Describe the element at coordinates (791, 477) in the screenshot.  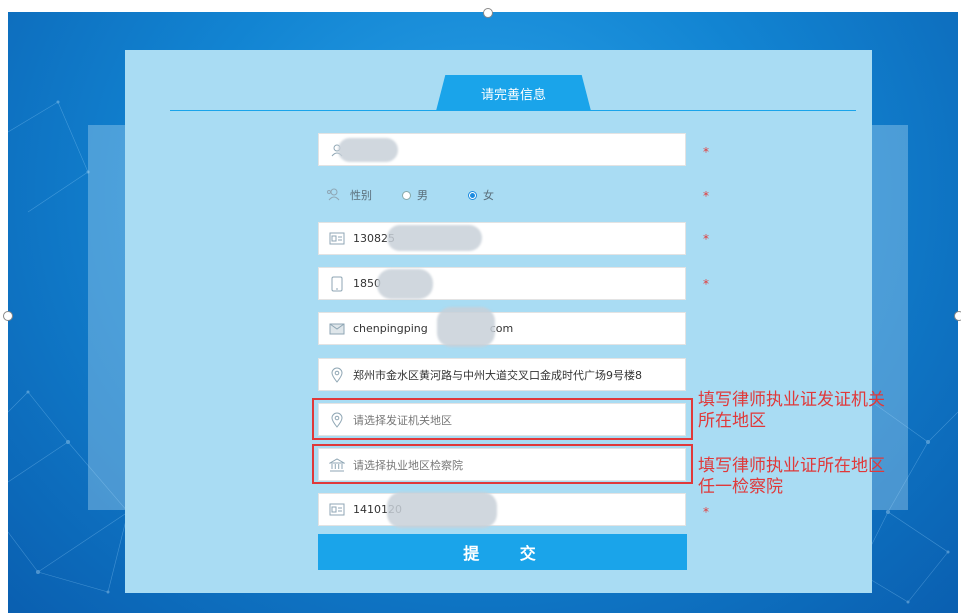
I see `annotation-procuratorate: 填写律师执业证所在地区 任一检察院` at that location.